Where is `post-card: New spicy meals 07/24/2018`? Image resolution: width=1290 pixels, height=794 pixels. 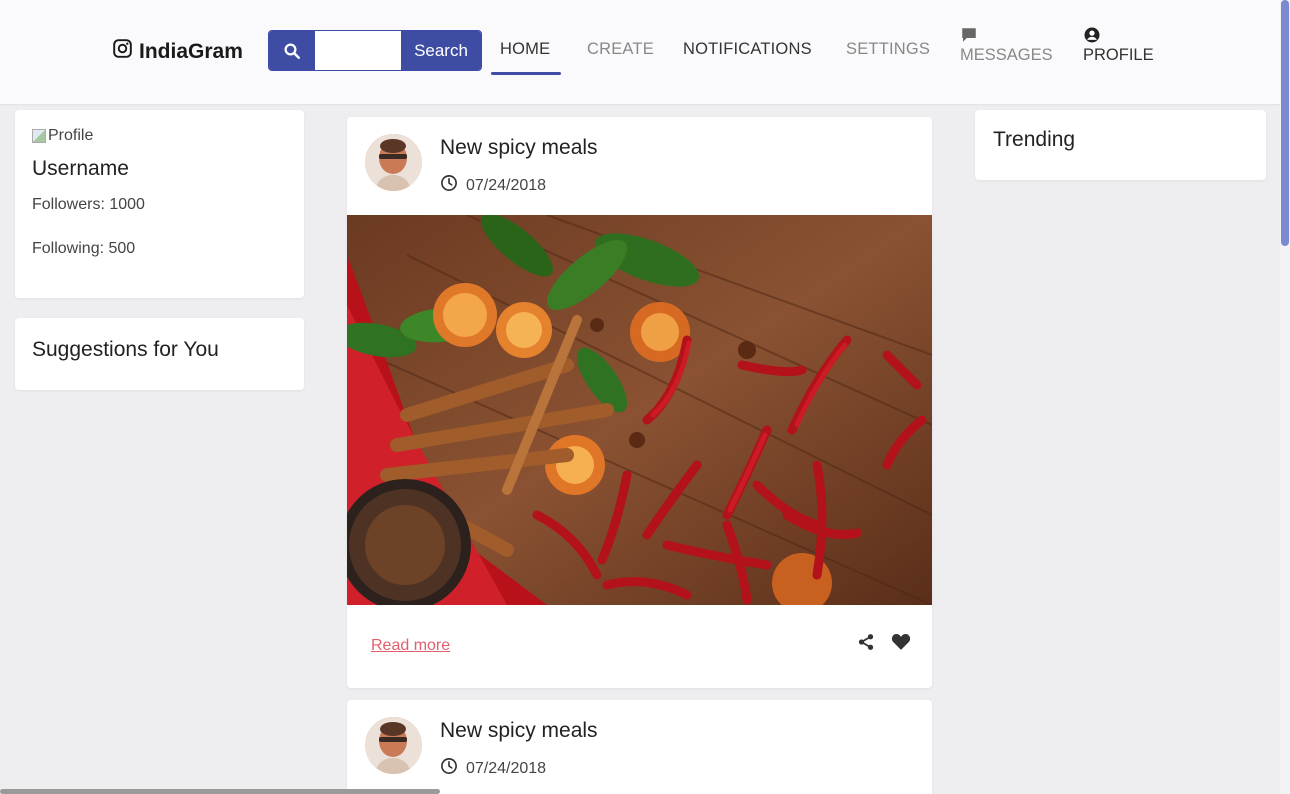 post-card: New spicy meals 07/24/2018 is located at coordinates (639, 747).